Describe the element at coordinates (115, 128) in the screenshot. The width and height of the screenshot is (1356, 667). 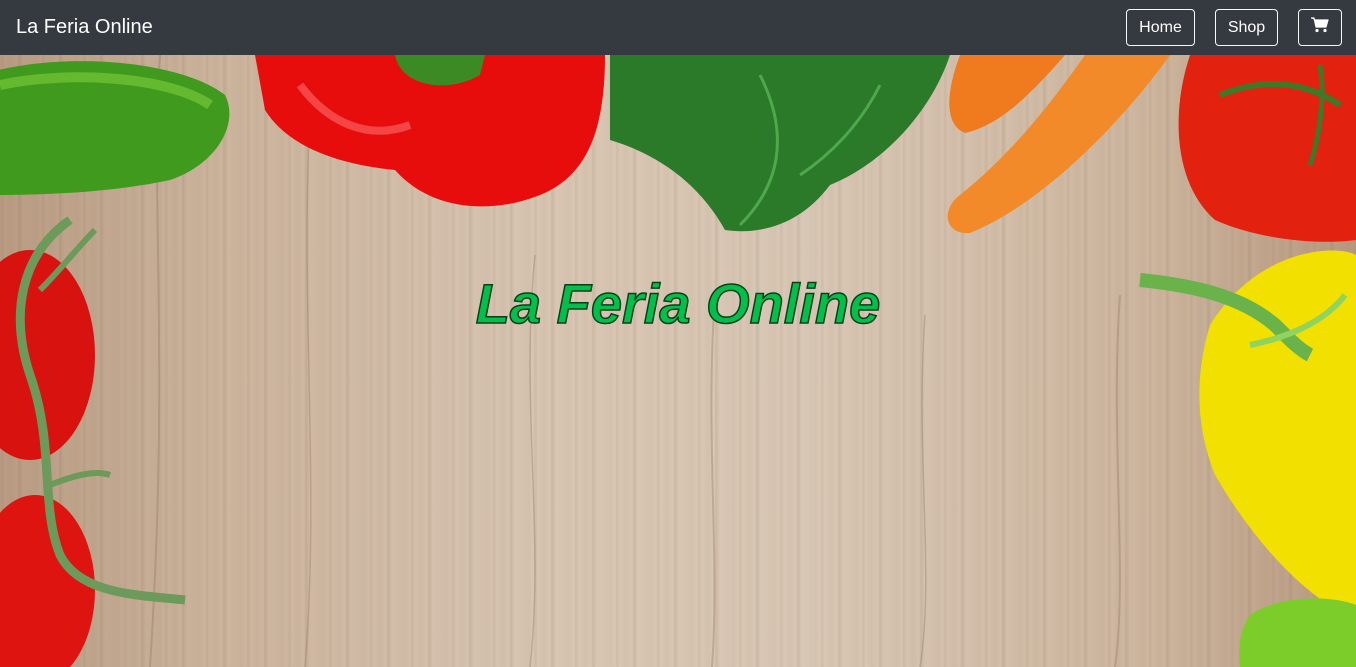
I see `cucumber-image` at that location.